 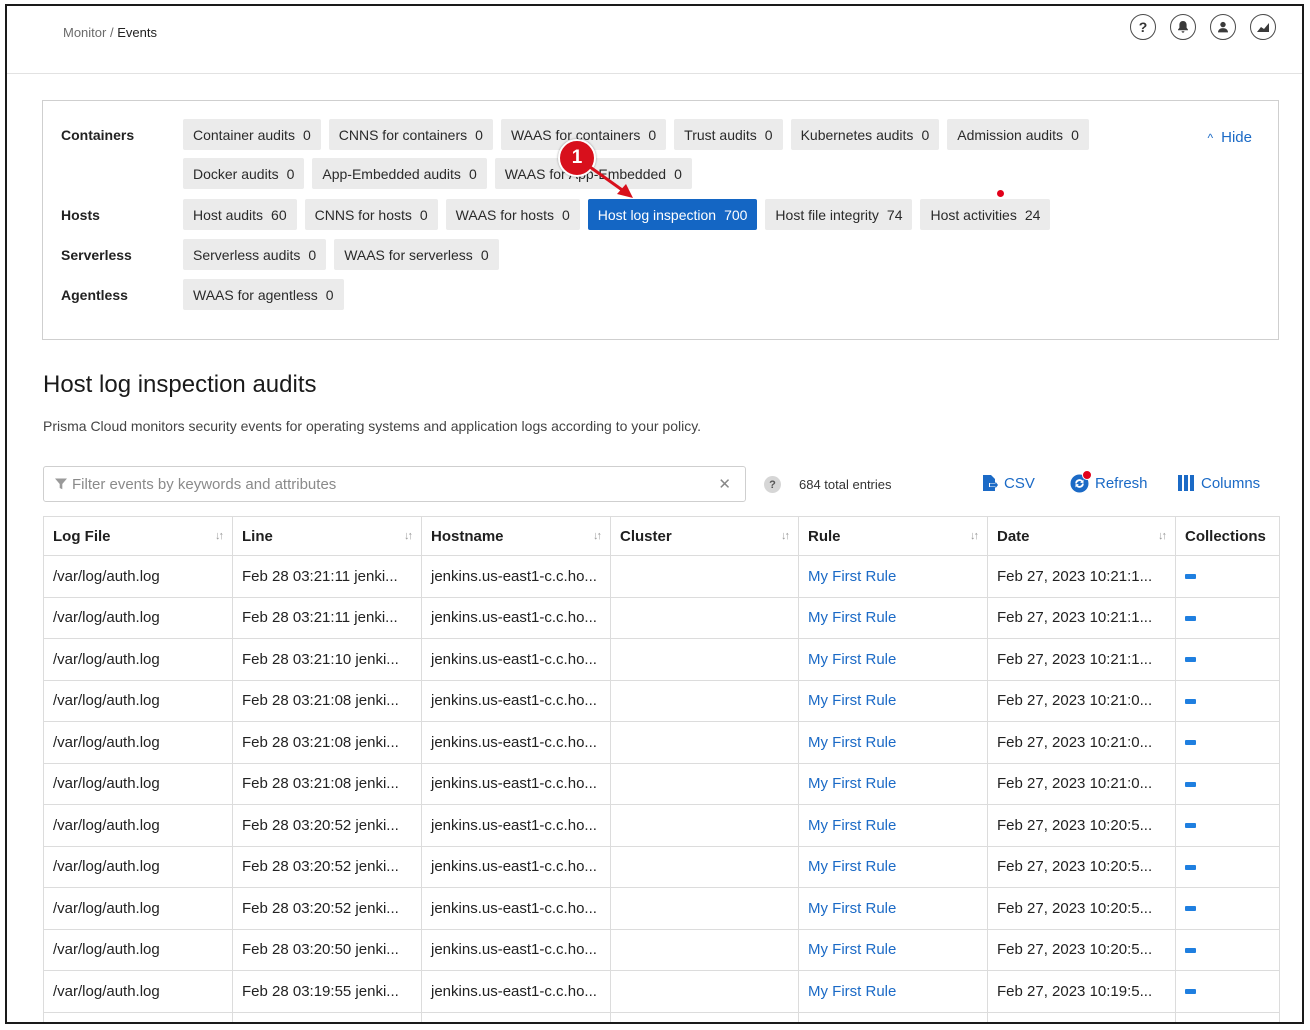 I want to click on clear-search-icon: ✕, so click(x=724, y=484).